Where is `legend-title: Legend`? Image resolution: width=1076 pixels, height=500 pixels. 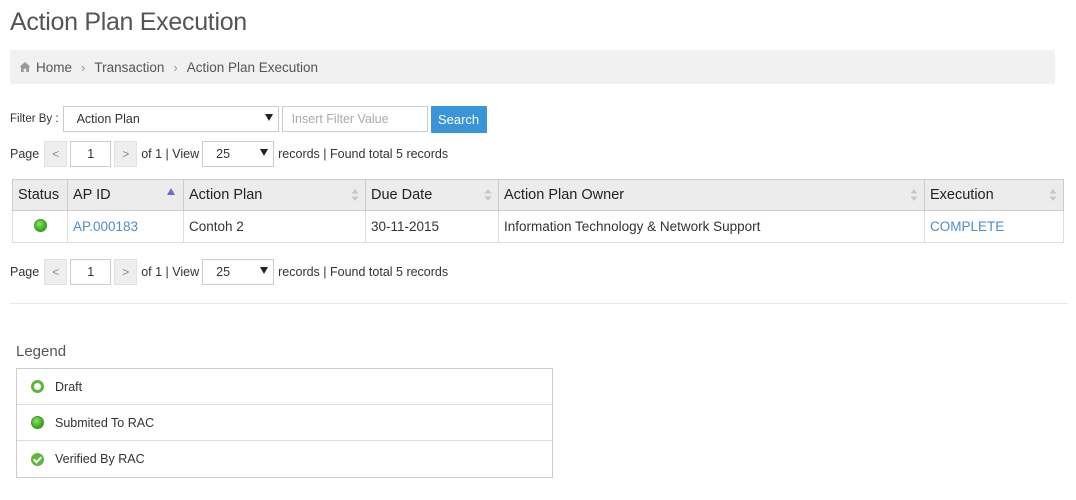 legend-title: Legend is located at coordinates (41, 351).